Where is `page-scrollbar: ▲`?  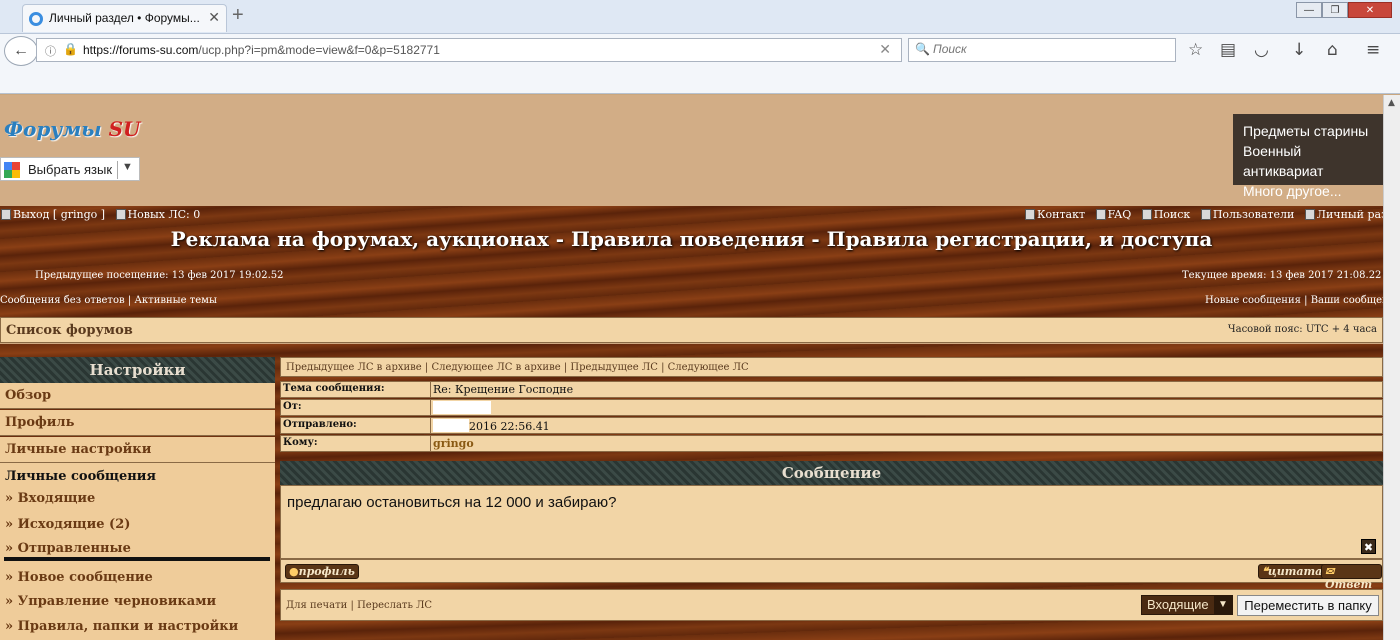
page-scrollbar: ▲ is located at coordinates (1391, 367).